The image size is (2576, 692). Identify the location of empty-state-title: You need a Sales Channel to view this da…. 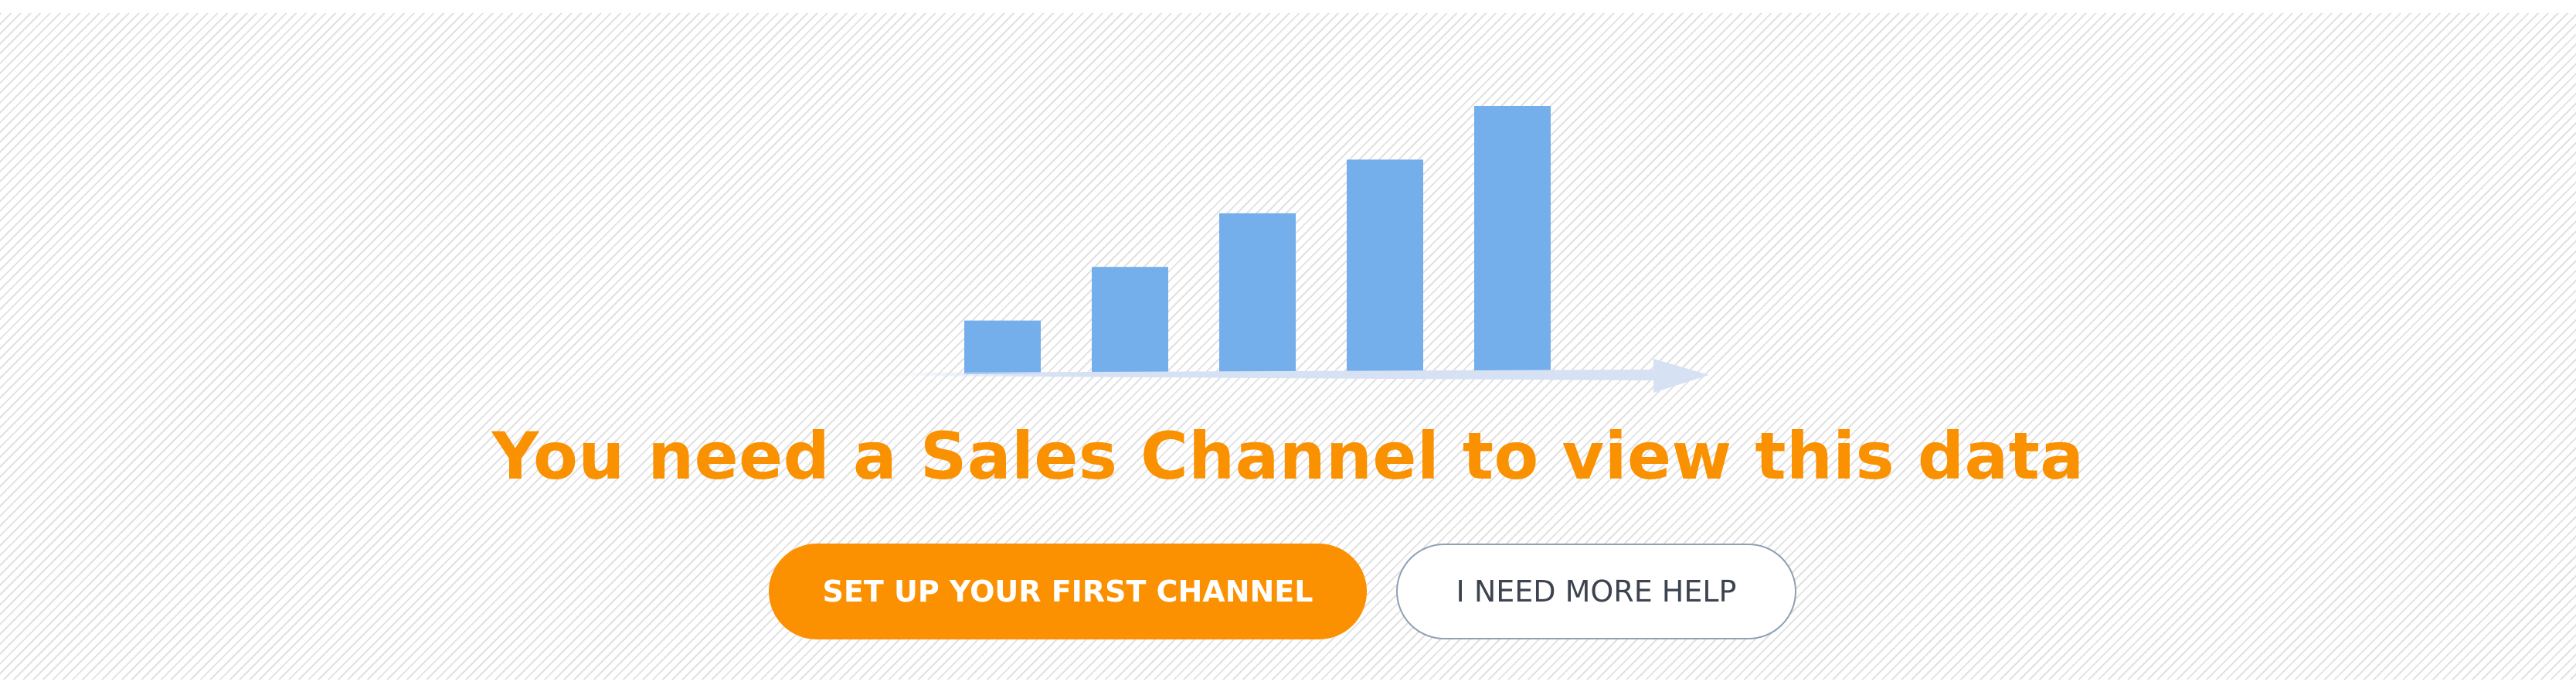
(1288, 456).